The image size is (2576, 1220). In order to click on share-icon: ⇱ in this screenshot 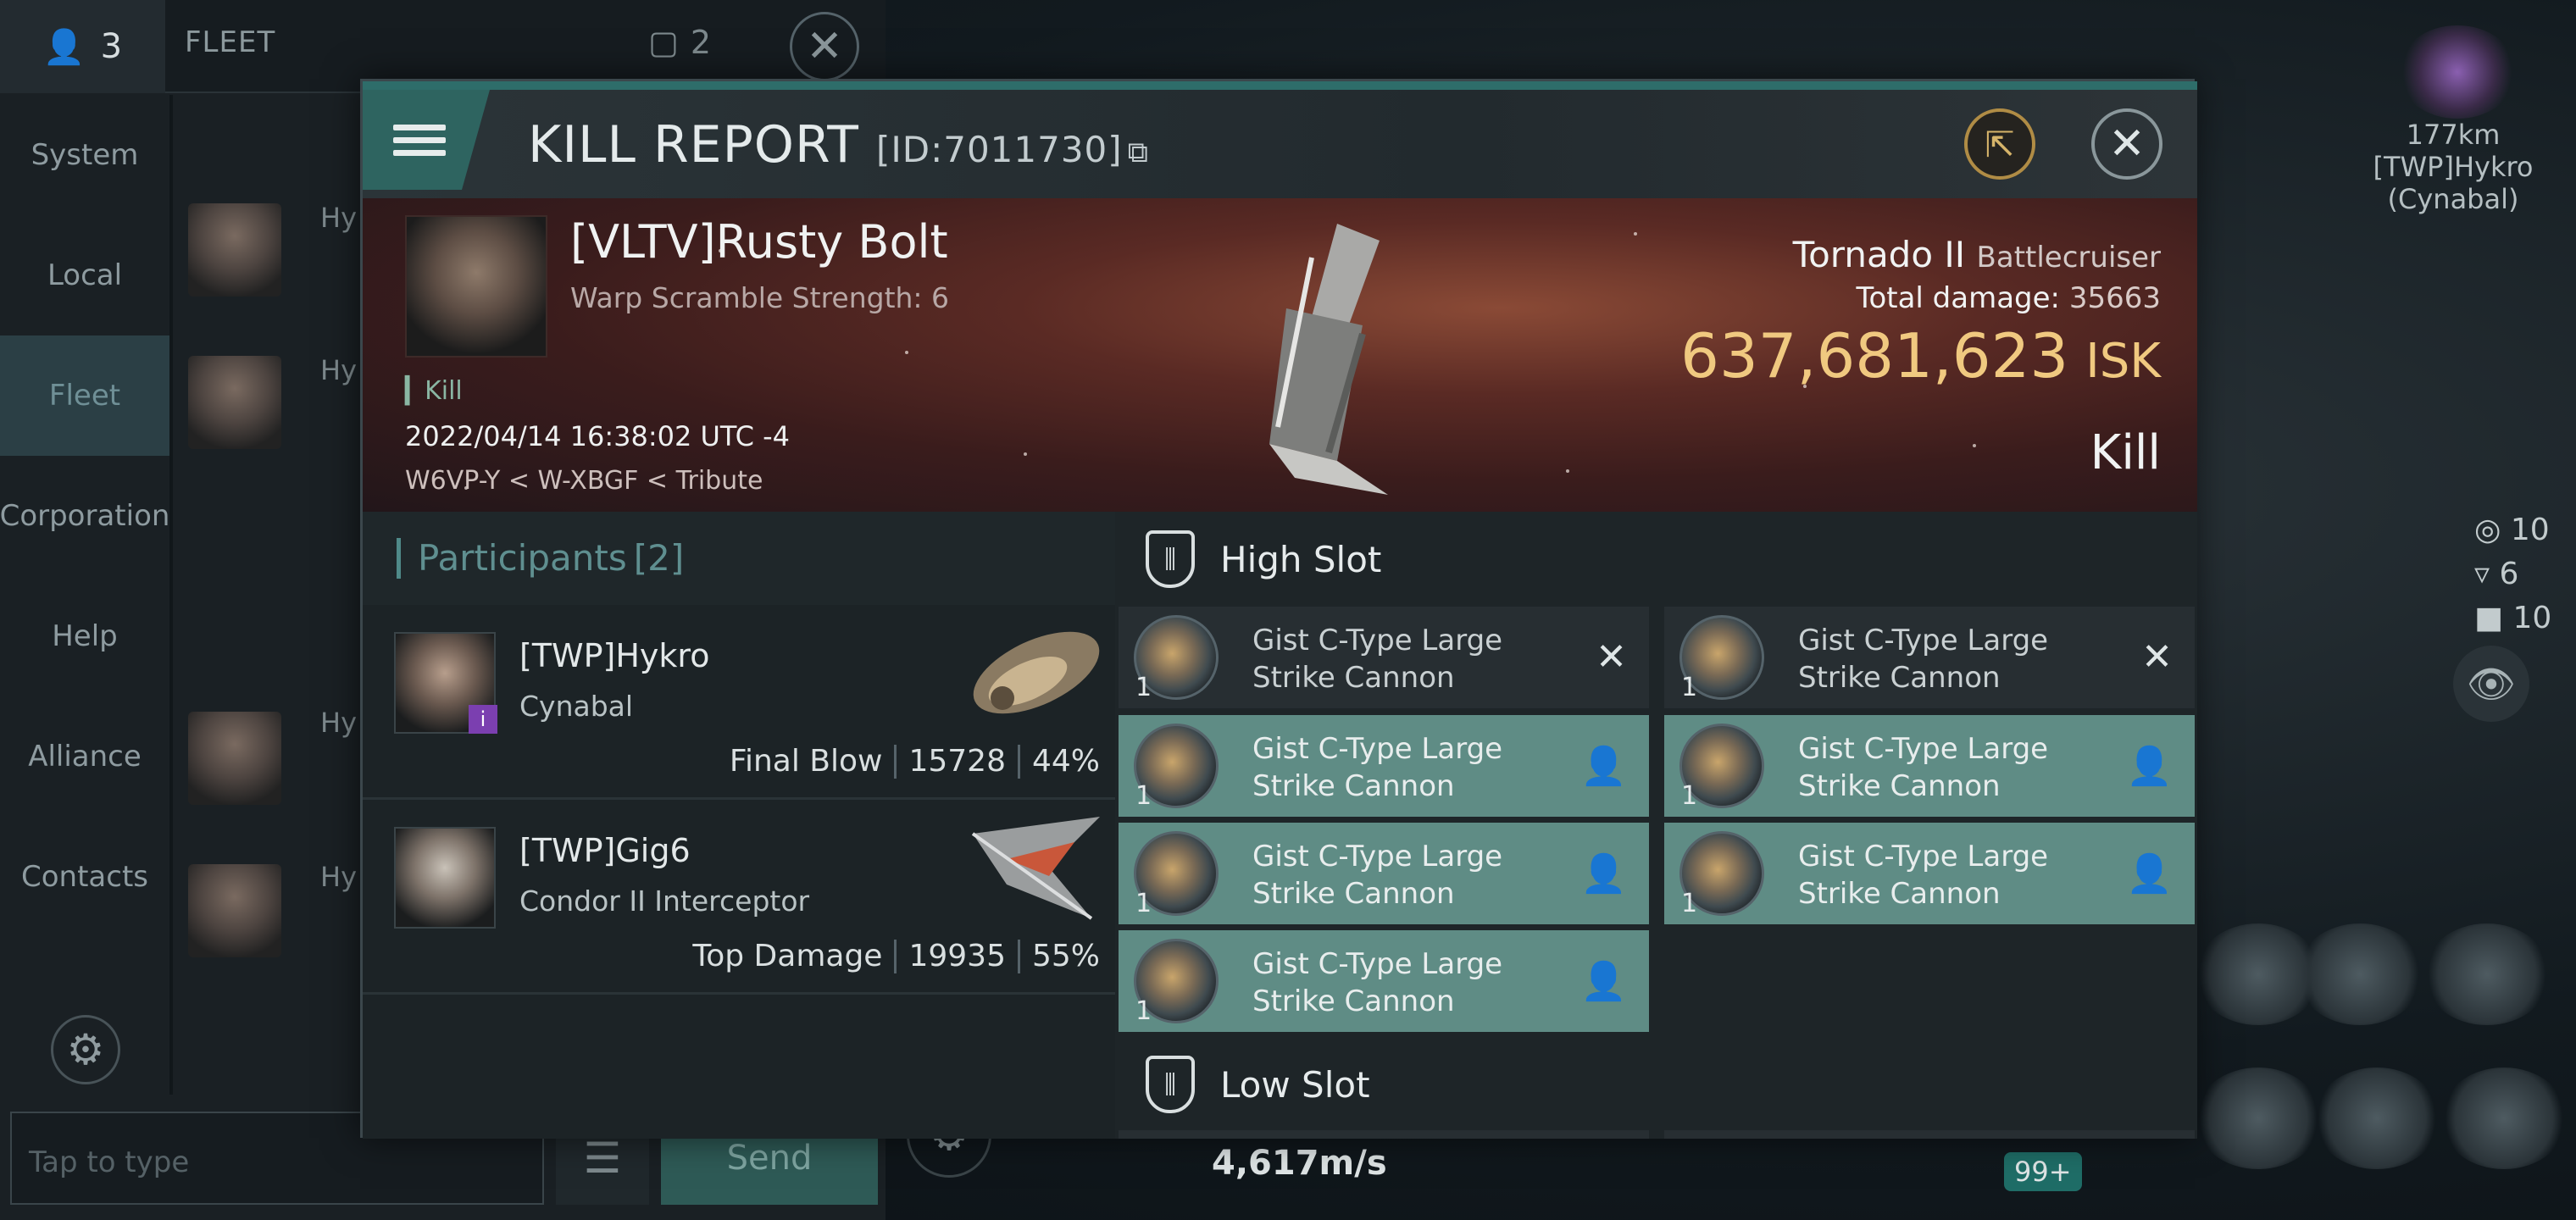, I will do `click(1999, 144)`.